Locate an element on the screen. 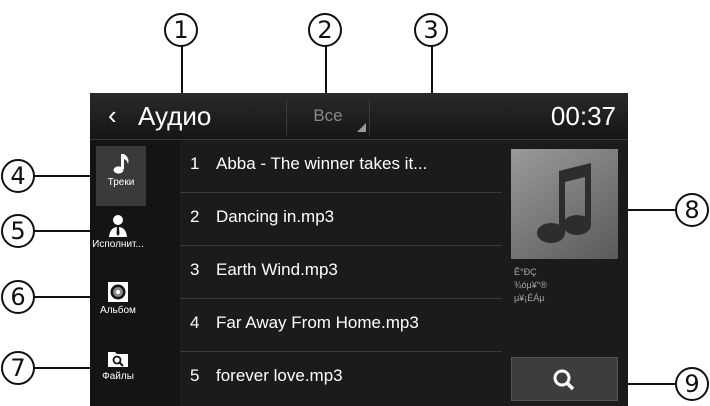 The width and height of the screenshot is (710, 406). track-number: 5 is located at coordinates (195, 375).